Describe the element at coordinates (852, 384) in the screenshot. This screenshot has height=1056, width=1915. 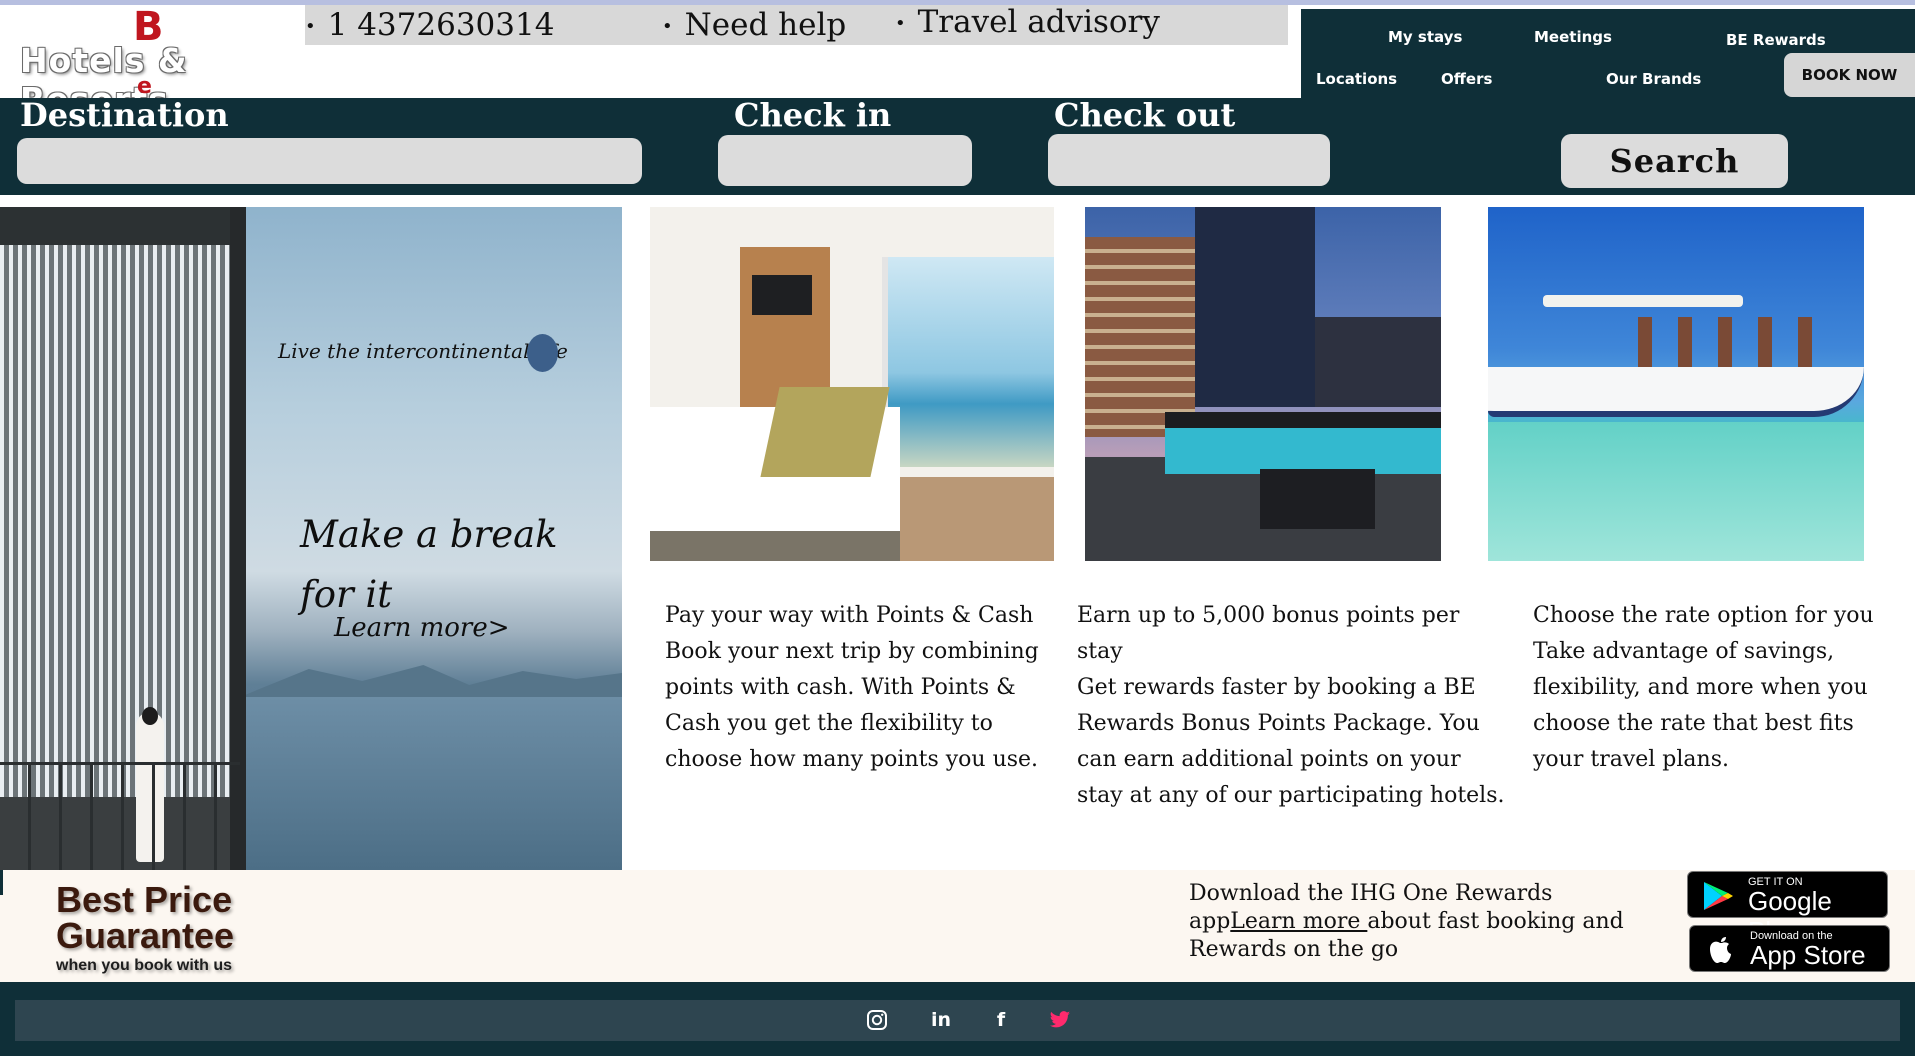
I see `hotel-room-image` at that location.